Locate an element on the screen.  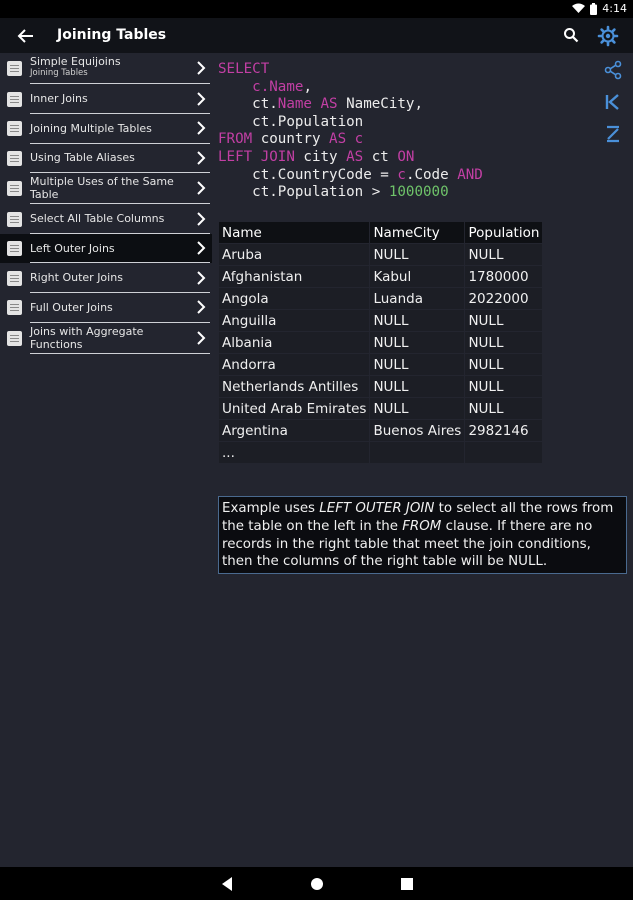
sidebar-item-joins-aggregate: Joins with Aggregate Functions is located at coordinates (106, 338).